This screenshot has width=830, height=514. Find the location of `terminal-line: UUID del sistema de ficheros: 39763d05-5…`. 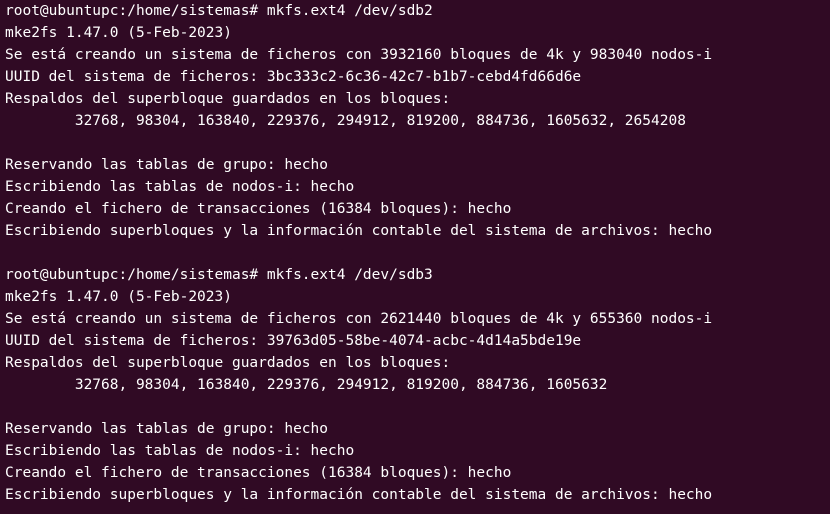

terminal-line: UUID del sistema de ficheros: 39763d05-5… is located at coordinates (293, 341).